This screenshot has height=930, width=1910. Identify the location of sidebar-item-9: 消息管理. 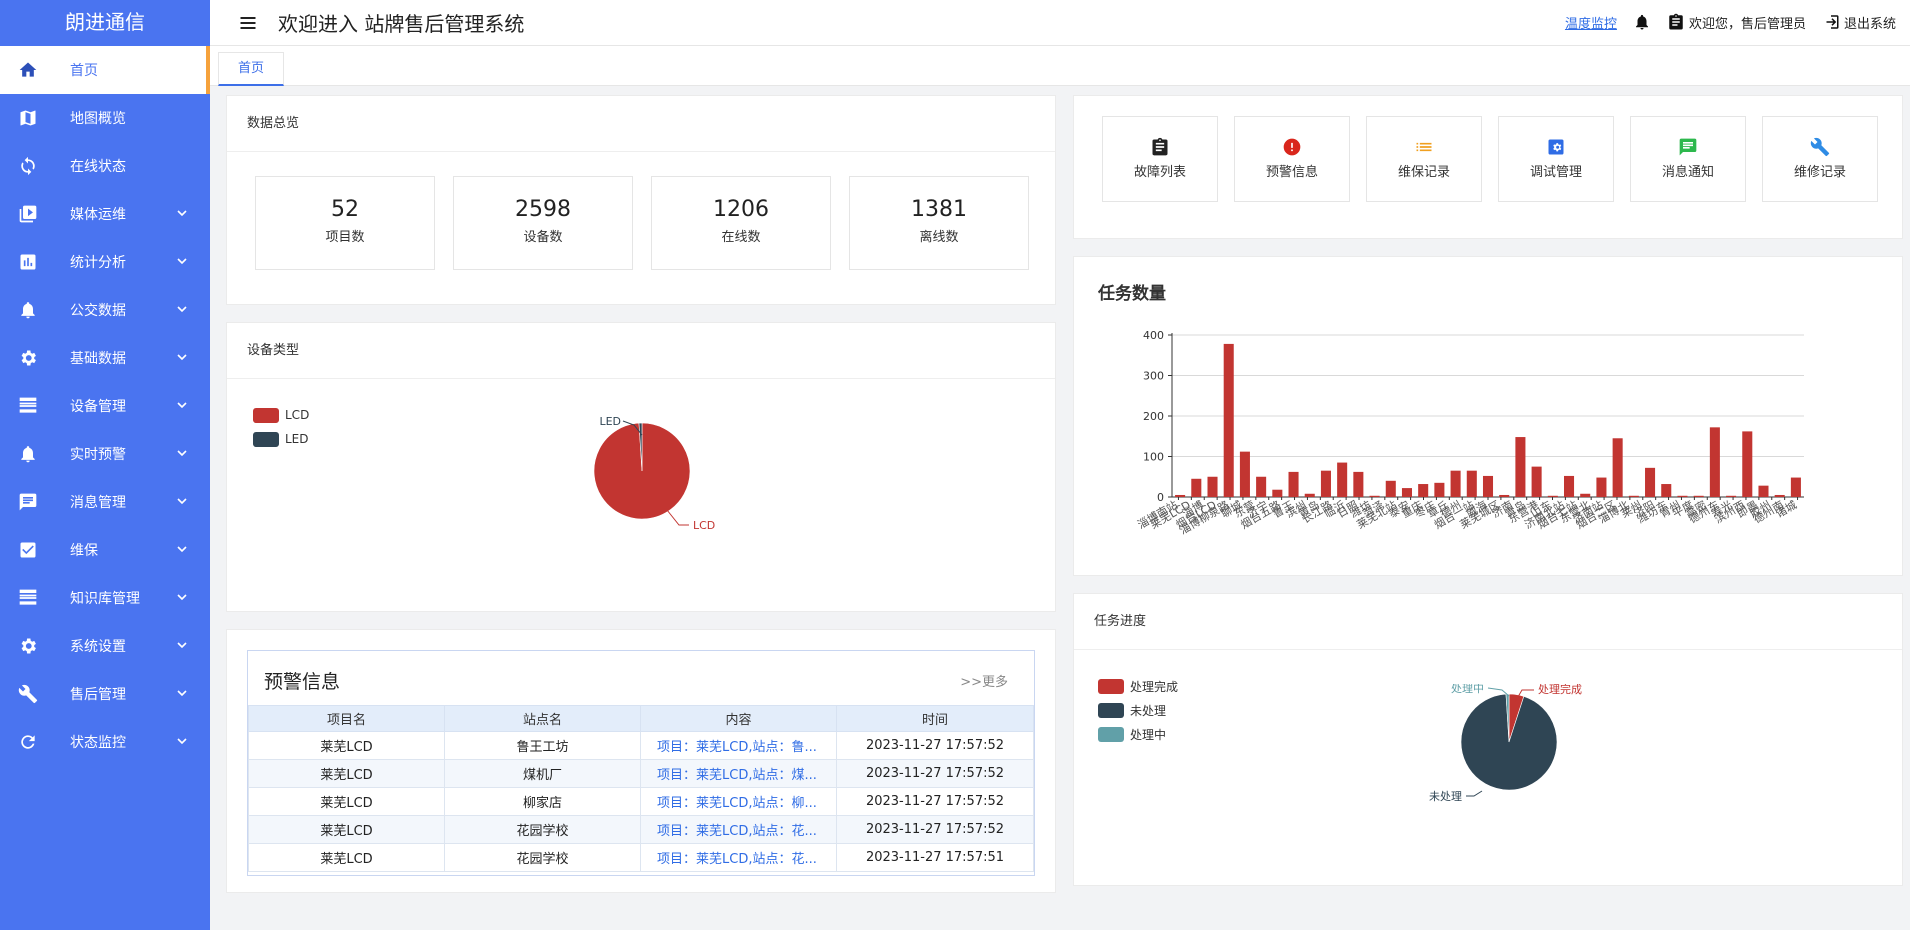
(105, 502).